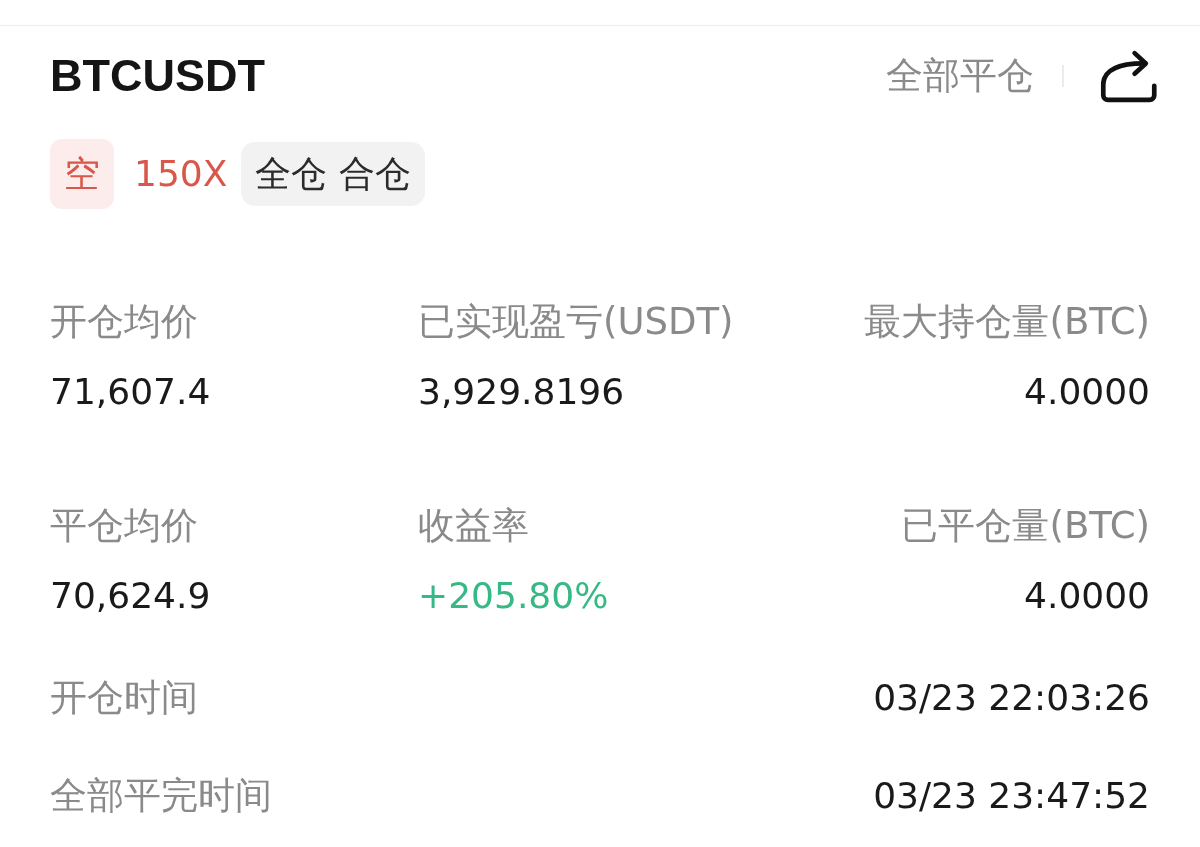  I want to click on margin-mode-tag: 全仓 合仓, so click(333, 174).